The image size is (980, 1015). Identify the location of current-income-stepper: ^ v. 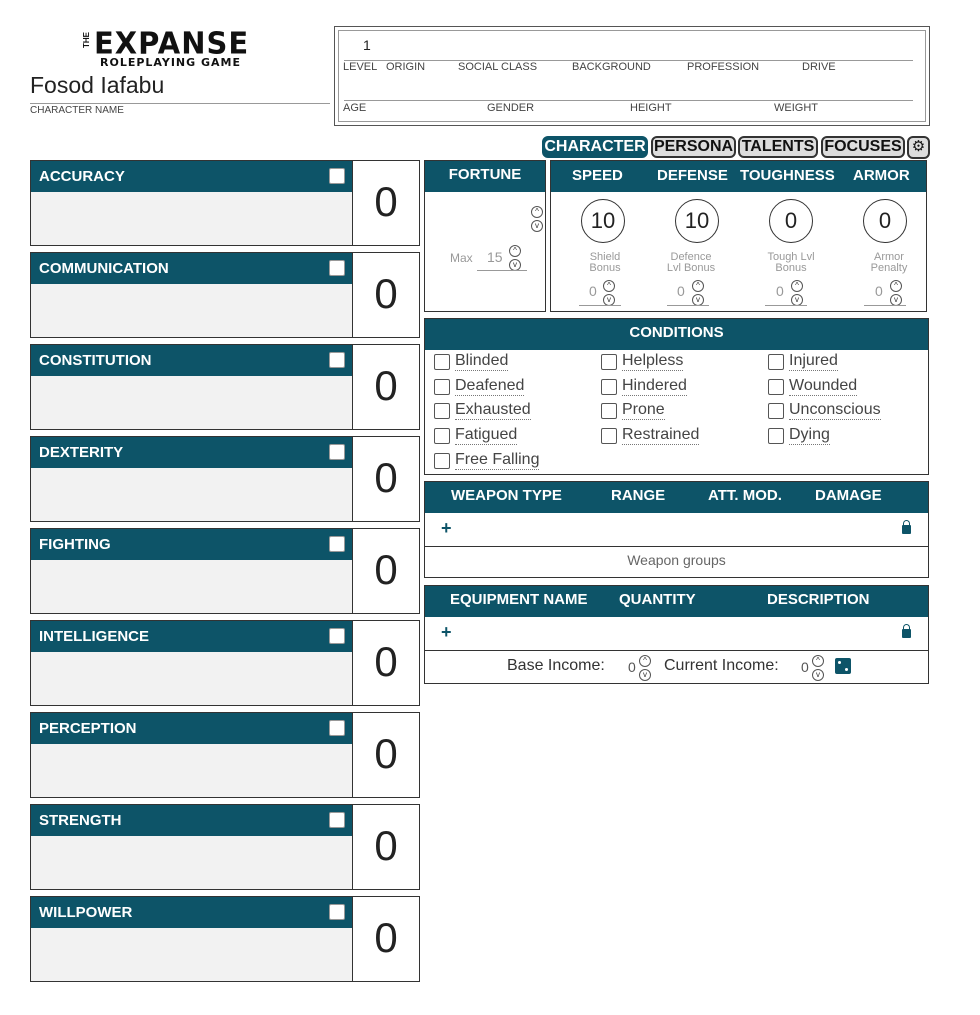
(818, 669).